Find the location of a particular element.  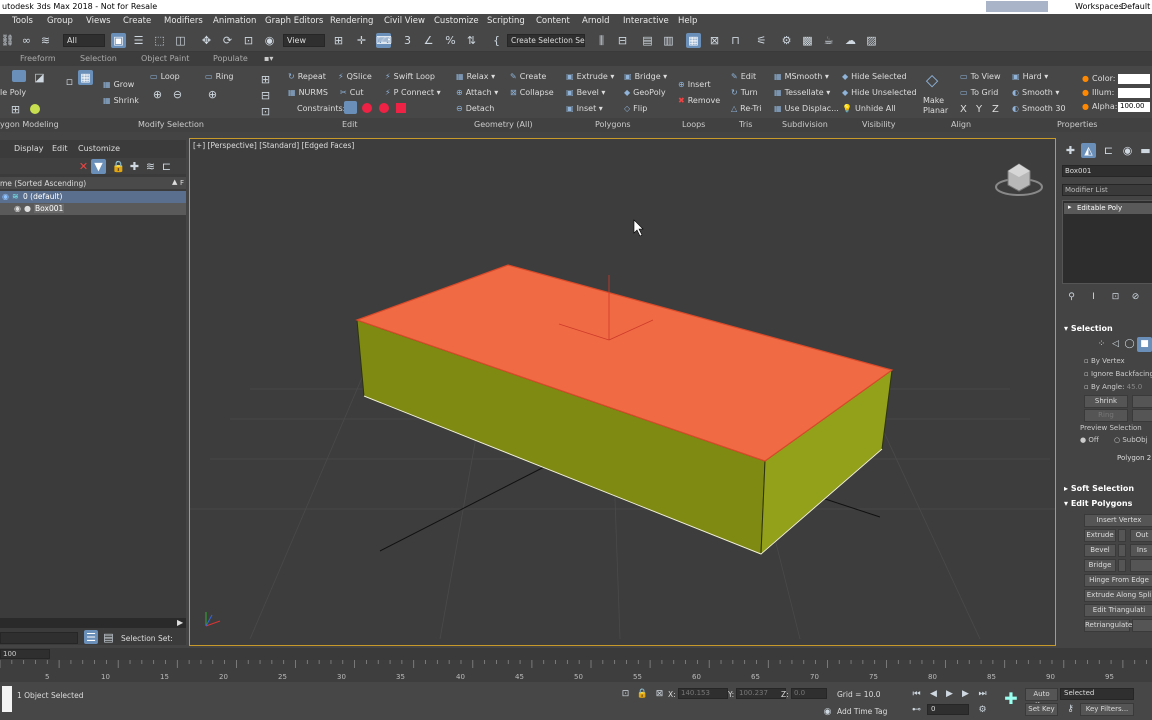

previous-frame-icon: ◀ is located at coordinates (933, 694).